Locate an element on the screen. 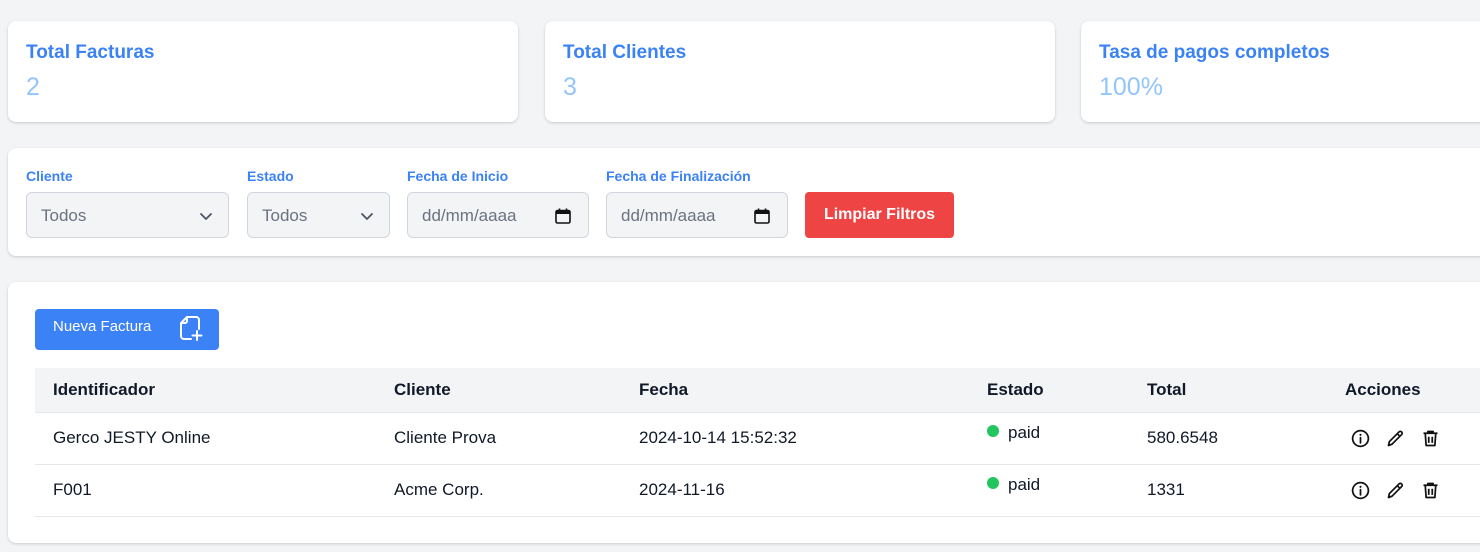 The width and height of the screenshot is (1480, 552). cell-identifier: F001 is located at coordinates (72, 489).